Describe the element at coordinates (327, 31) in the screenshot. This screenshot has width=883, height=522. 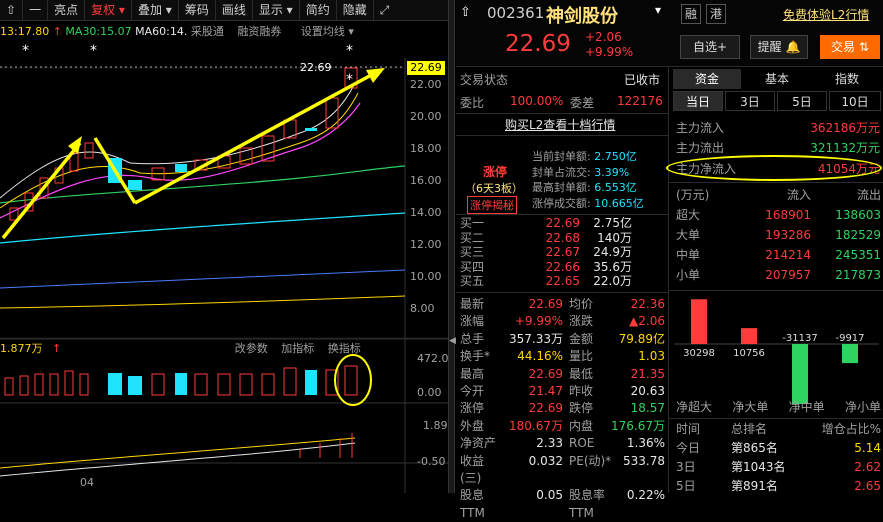
I see `set-ma-button: 设置均线 ▾` at that location.